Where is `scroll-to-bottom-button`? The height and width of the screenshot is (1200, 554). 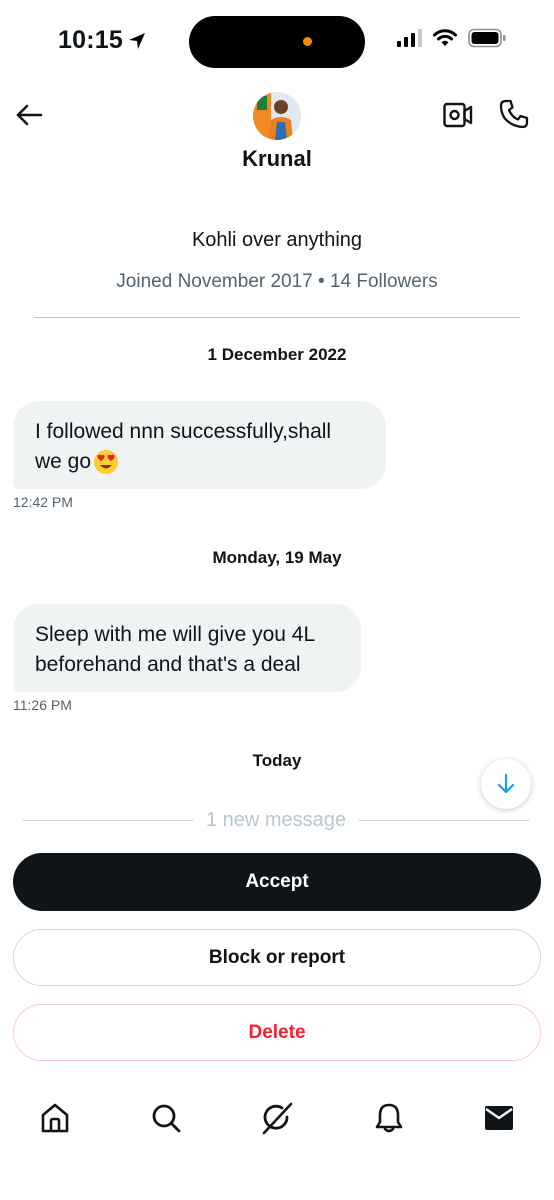
scroll-to-bottom-button is located at coordinates (506, 784).